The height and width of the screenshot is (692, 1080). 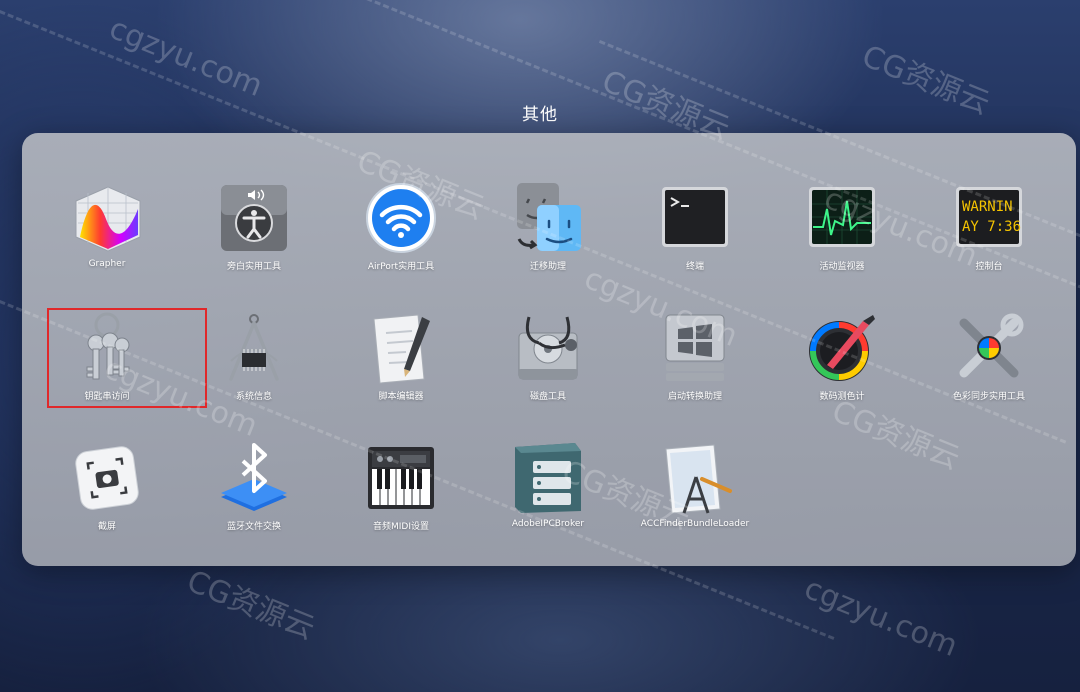 I want to click on app-screenshot: 截屏, so click(x=107, y=483).